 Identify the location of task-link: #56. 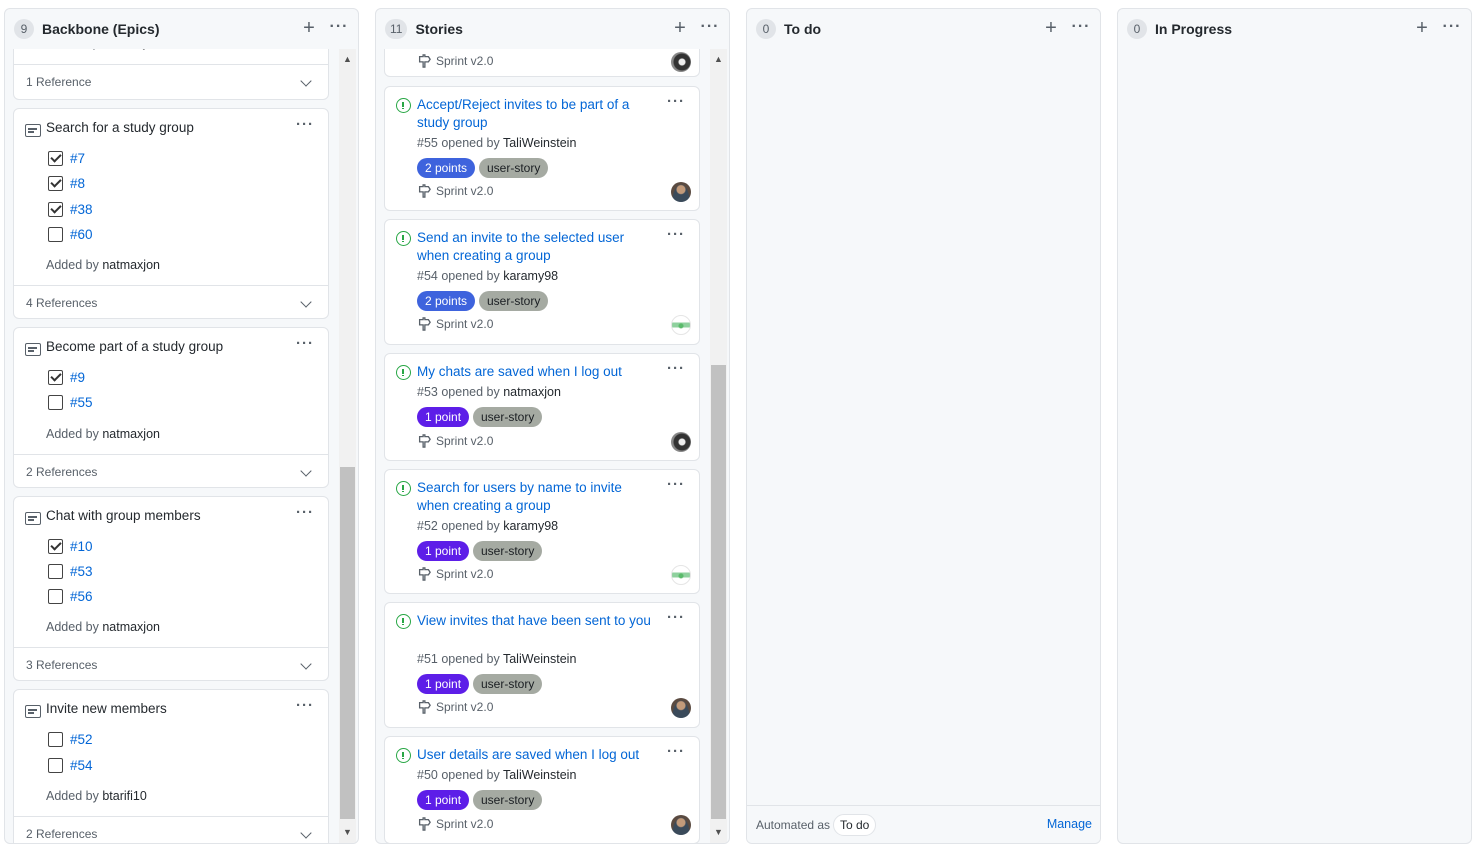
(81, 596).